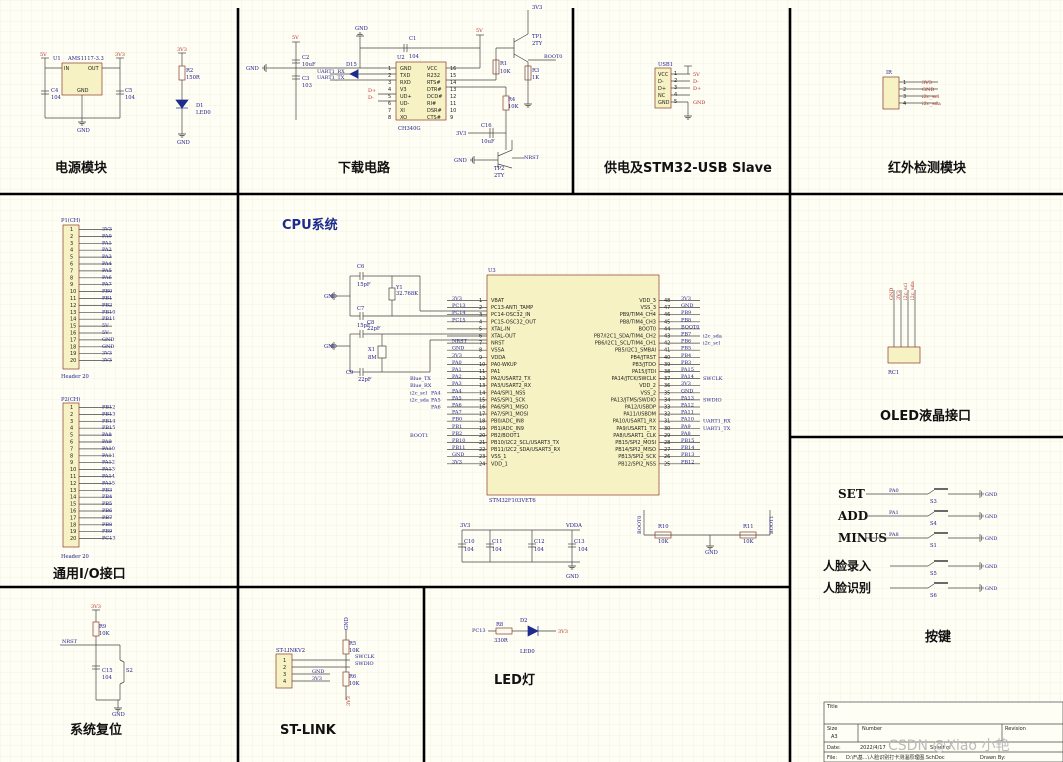 The image size is (1063, 762). Describe the element at coordinates (499, 169) in the screenshot. I see `tp2-ref: TP2` at that location.